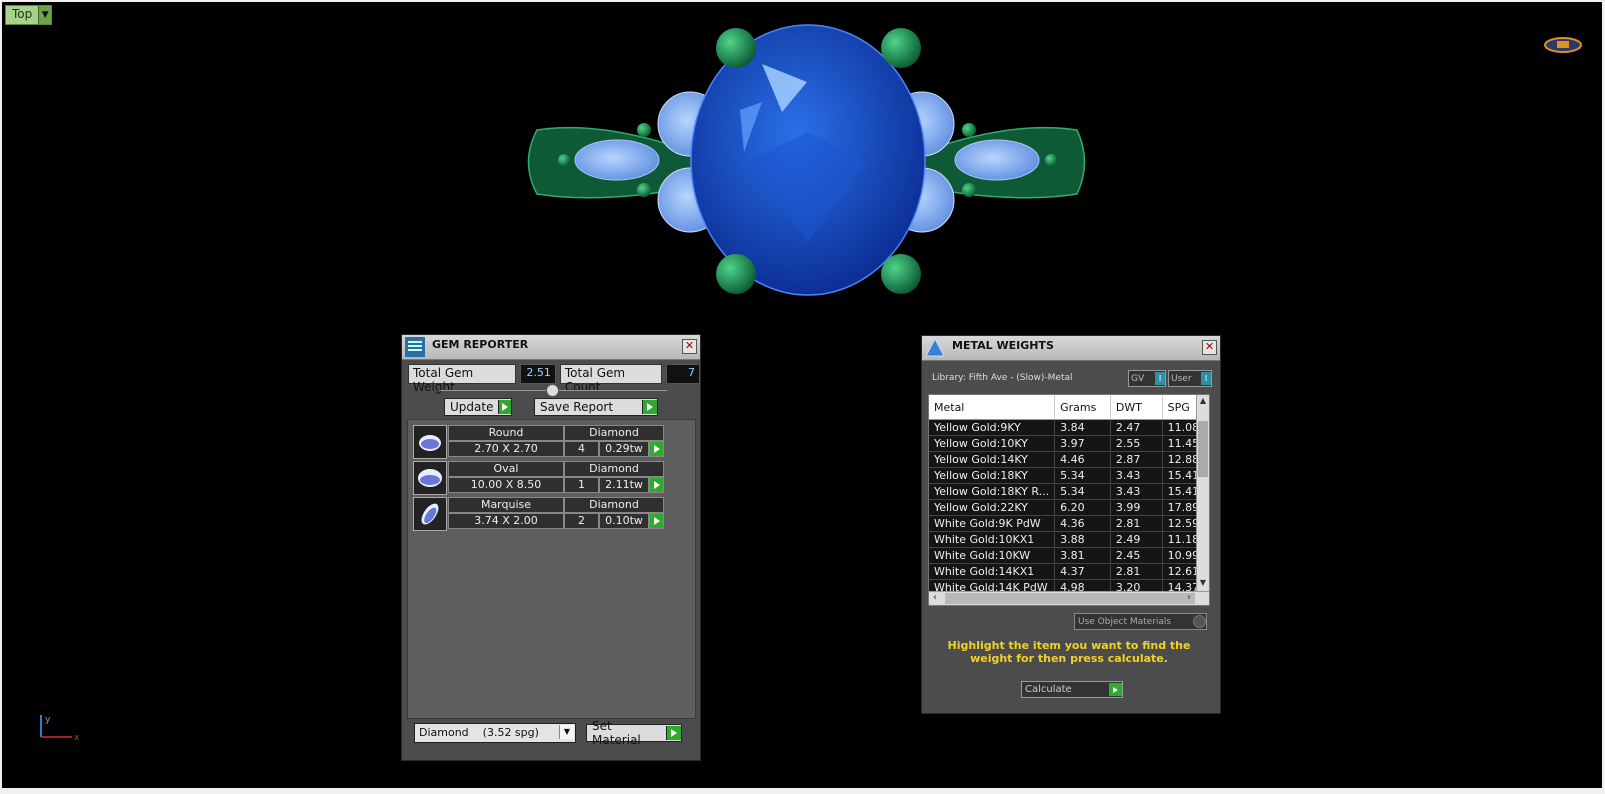 The width and height of the screenshot is (1605, 794). I want to click on table-cell: 3.88, so click(1082, 539).